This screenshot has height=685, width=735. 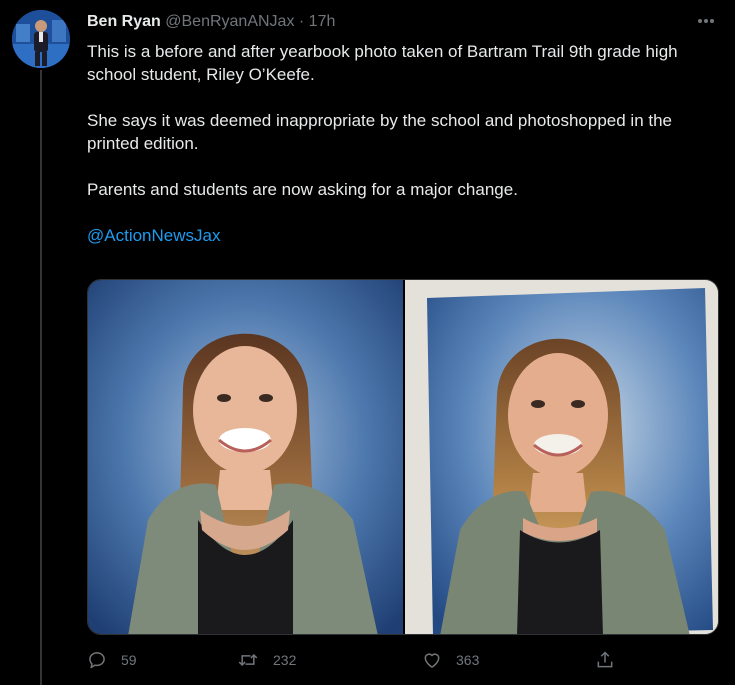 What do you see at coordinates (129, 660) in the screenshot?
I see `reply-count: 59` at bounding box center [129, 660].